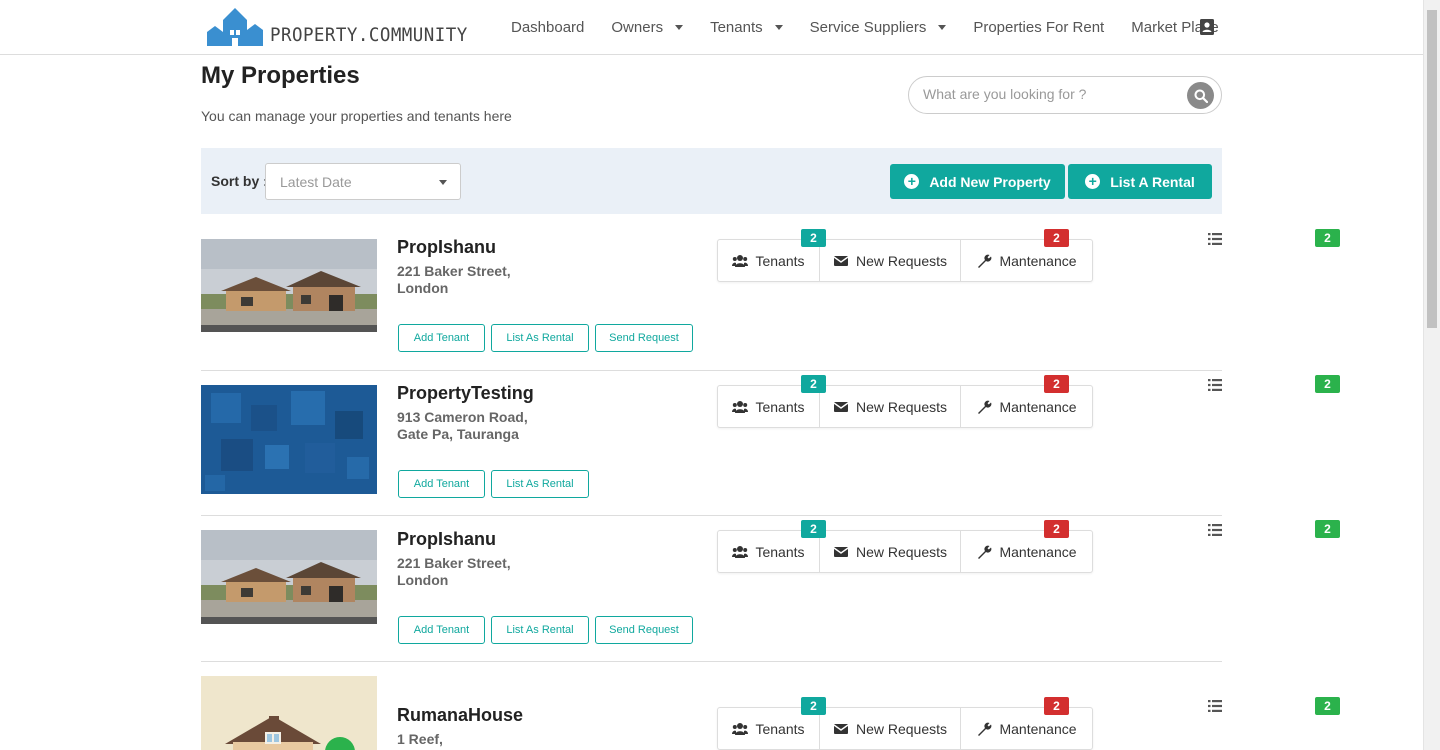  I want to click on brand-logo: PROPERTY.COMMUNITY, so click(345, 26).